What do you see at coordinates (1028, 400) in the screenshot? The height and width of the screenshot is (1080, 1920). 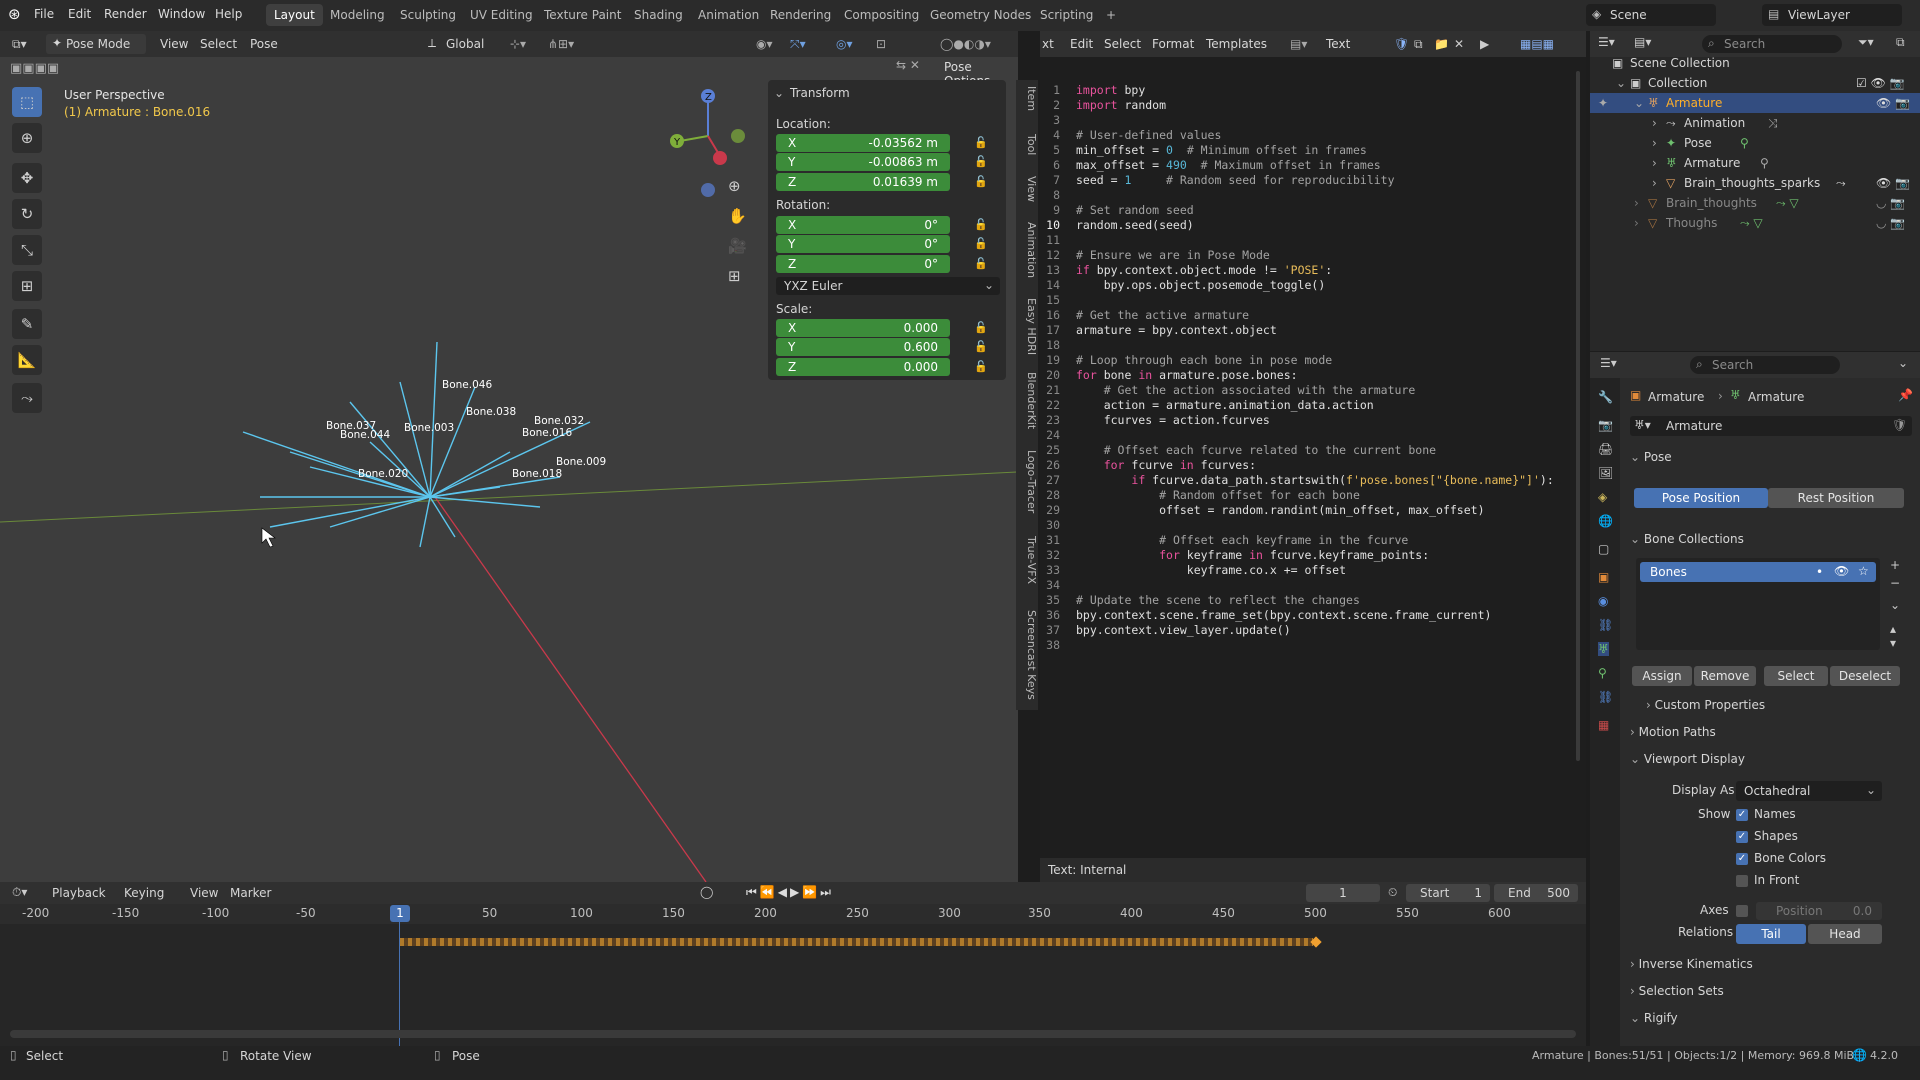 I see `sidetab-blenderkit: BlenderKit` at bounding box center [1028, 400].